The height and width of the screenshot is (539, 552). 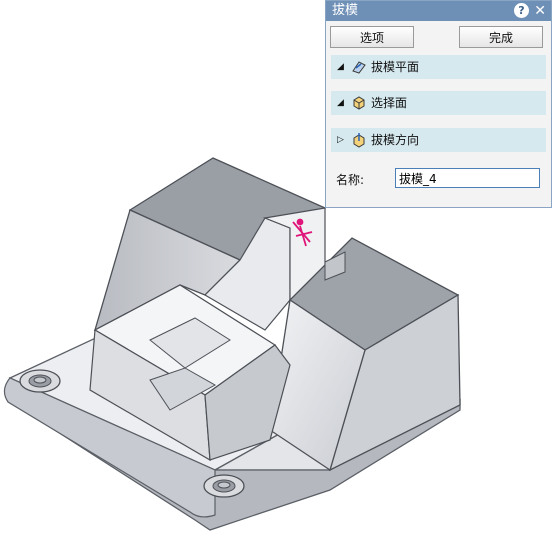 What do you see at coordinates (540, 11) in the screenshot?
I see `close-icon: ✕` at bounding box center [540, 11].